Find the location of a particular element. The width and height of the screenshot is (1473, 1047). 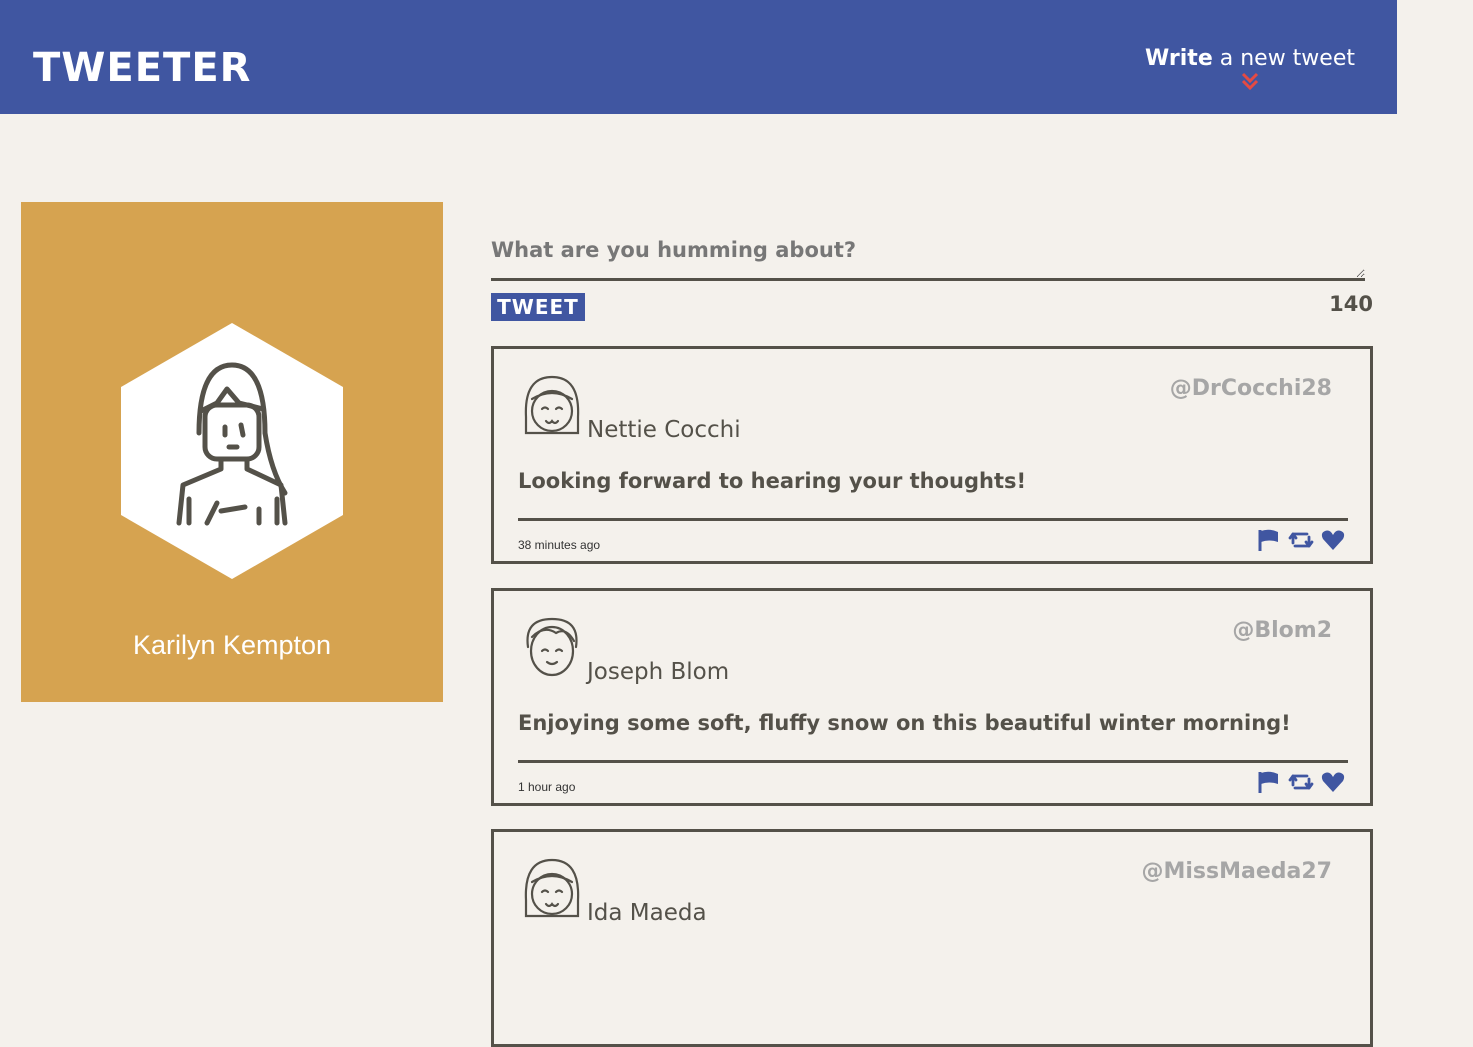

profile-name: Karilyn Kempton is located at coordinates (232, 645).